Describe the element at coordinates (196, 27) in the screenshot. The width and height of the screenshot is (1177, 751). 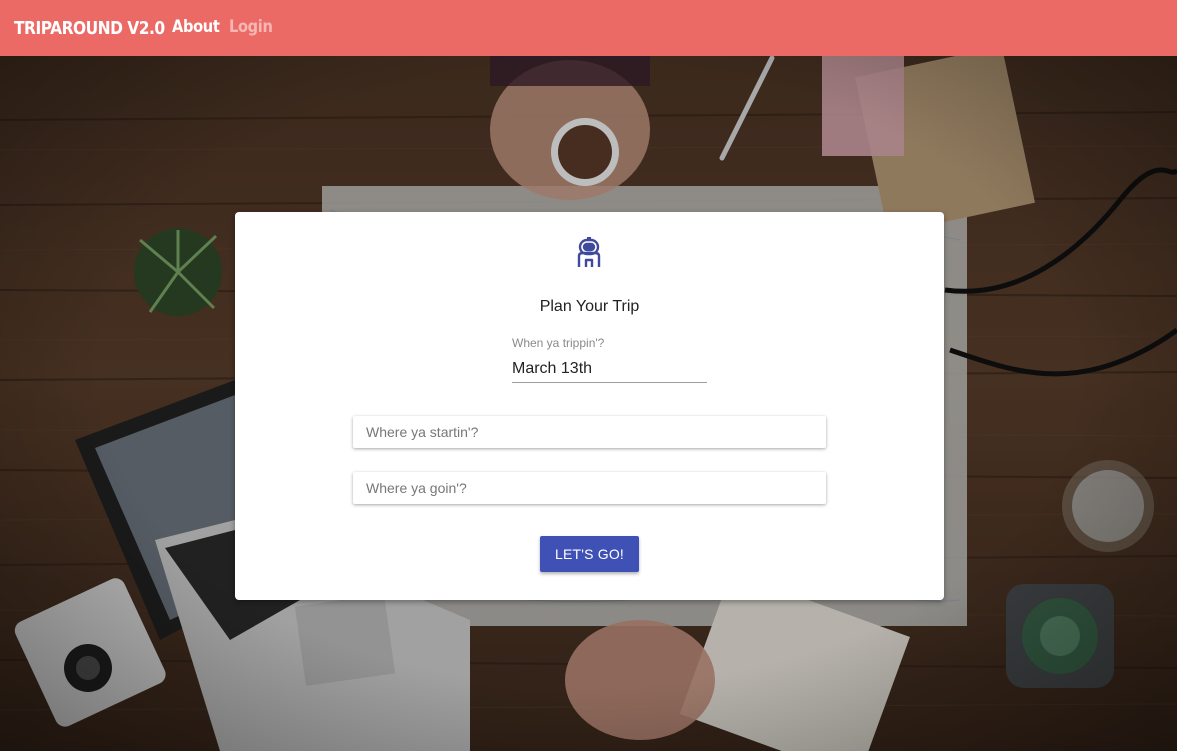
I see `nav-link-about: About` at that location.